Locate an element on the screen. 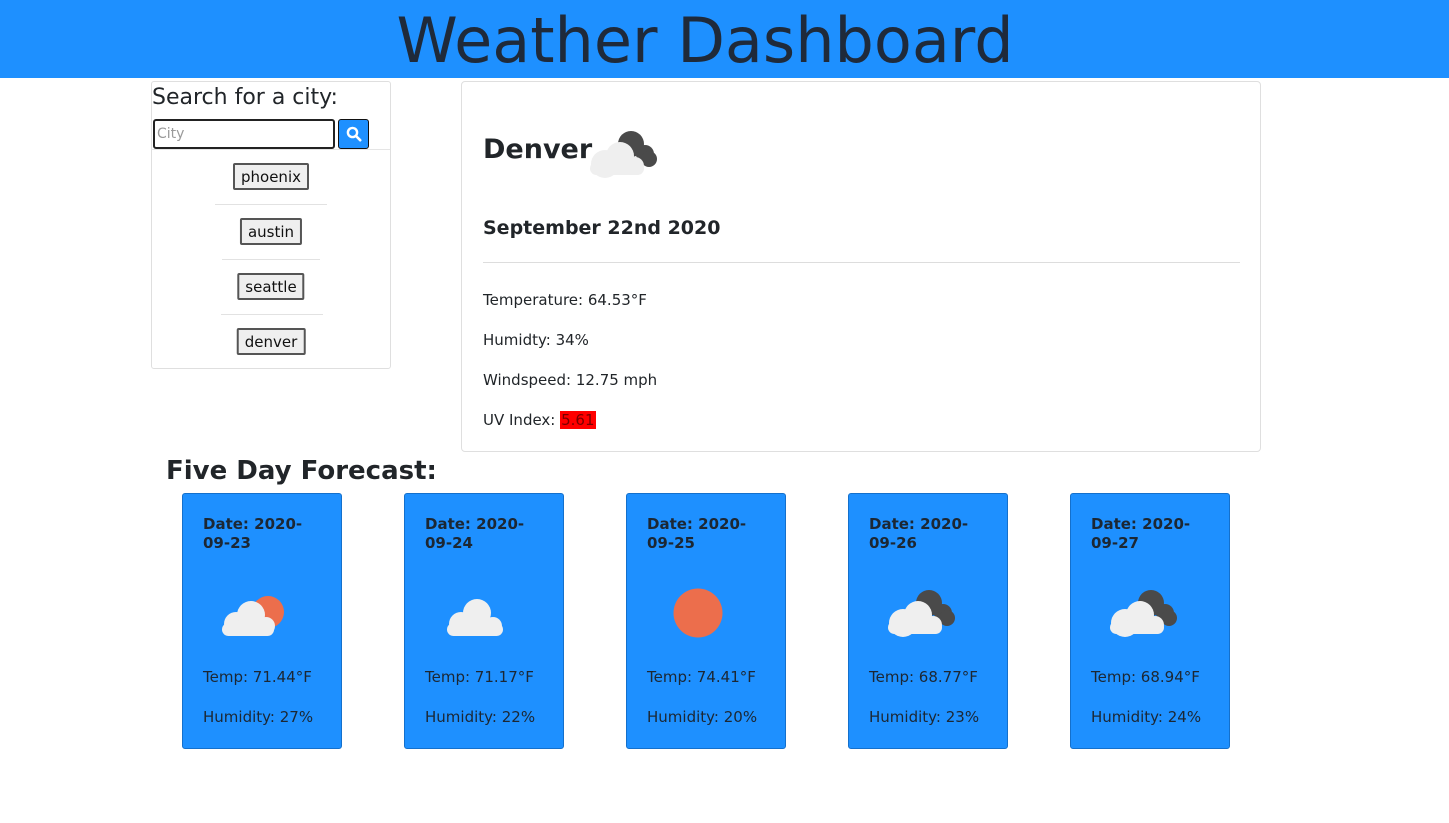 Image resolution: width=1449 pixels, height=823 pixels. forecast-temp: Temp: 68.77°F is located at coordinates (923, 677).